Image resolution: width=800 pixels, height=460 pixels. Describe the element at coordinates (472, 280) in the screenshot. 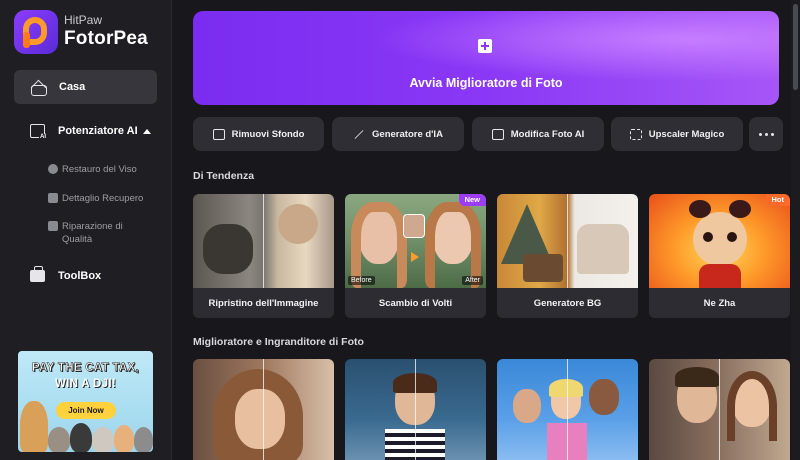

I see `after-label: After` at that location.